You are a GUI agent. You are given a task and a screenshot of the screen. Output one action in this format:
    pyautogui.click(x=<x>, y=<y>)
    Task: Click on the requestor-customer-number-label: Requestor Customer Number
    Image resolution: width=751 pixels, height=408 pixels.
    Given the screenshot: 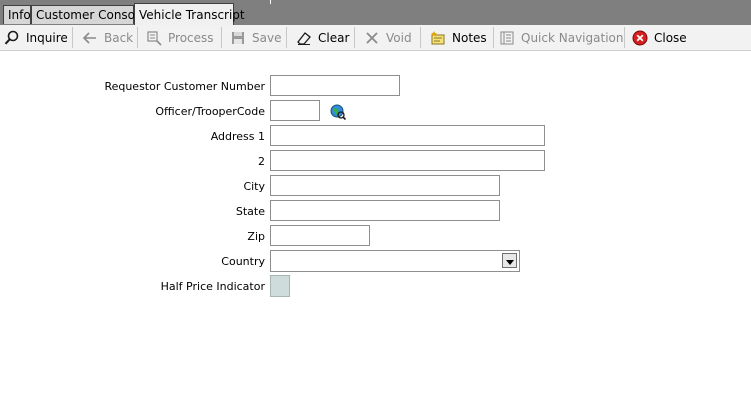 What is the action you would take?
    pyautogui.click(x=184, y=86)
    